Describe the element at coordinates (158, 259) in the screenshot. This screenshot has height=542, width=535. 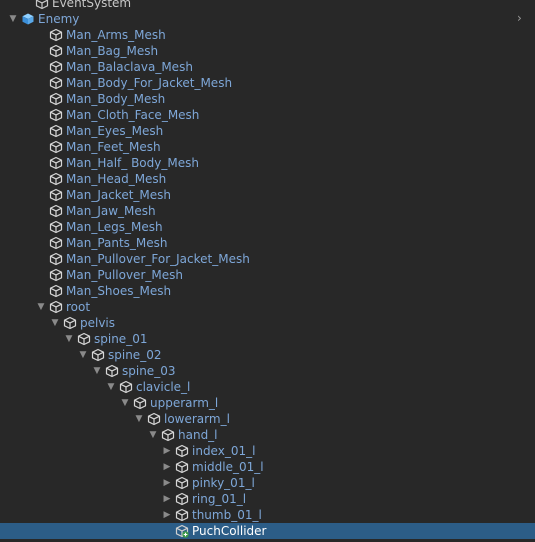
I see `hierarchy-row-label: Man_Pullover_For_Jacket_Mesh` at that location.